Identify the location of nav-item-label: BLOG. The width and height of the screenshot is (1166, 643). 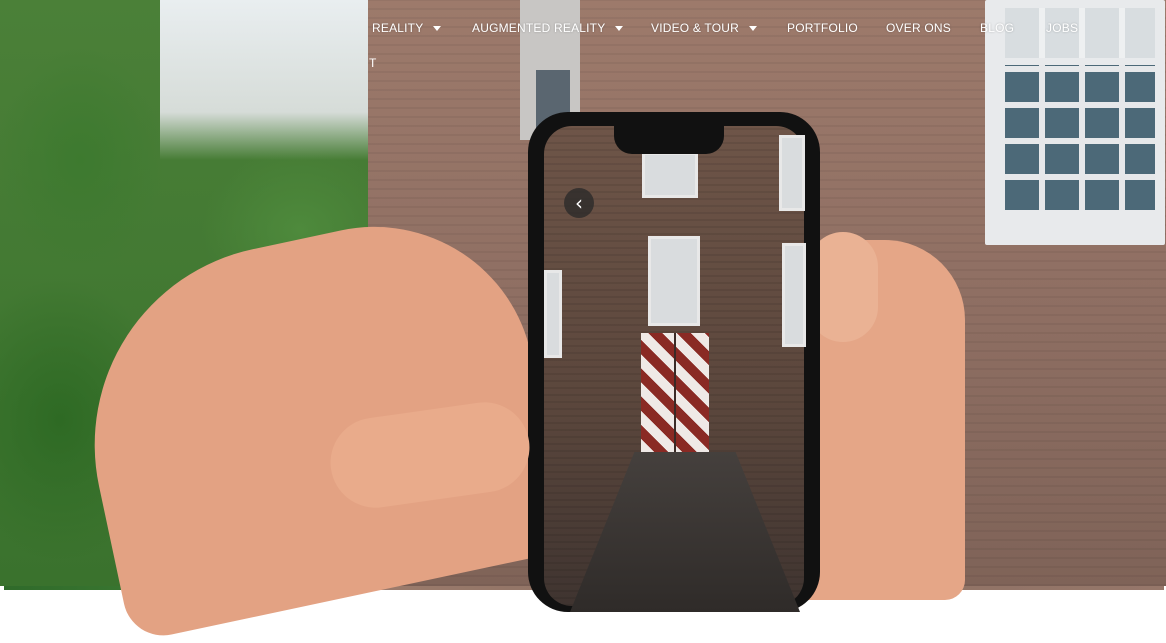
(997, 28).